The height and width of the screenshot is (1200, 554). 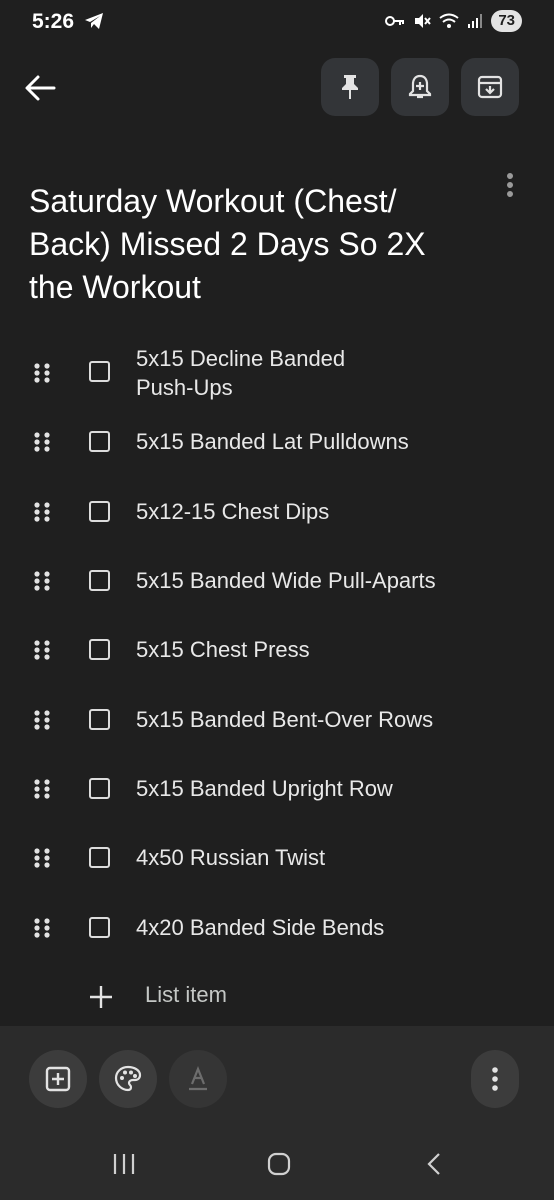 I want to click on signal-icon, so click(x=475, y=21).